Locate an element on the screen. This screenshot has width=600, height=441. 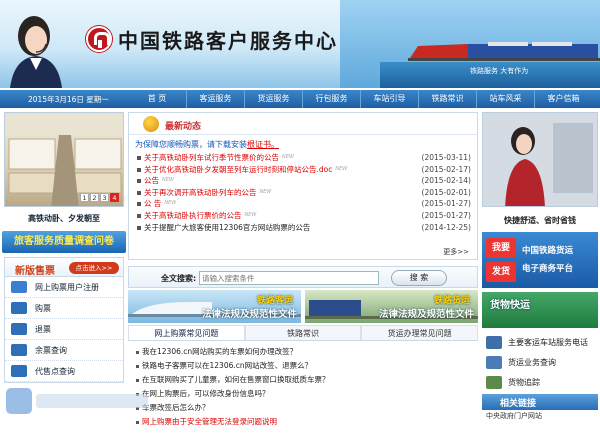
tab-railway-knowledge: 铁路常识 is located at coordinates (303, 332).